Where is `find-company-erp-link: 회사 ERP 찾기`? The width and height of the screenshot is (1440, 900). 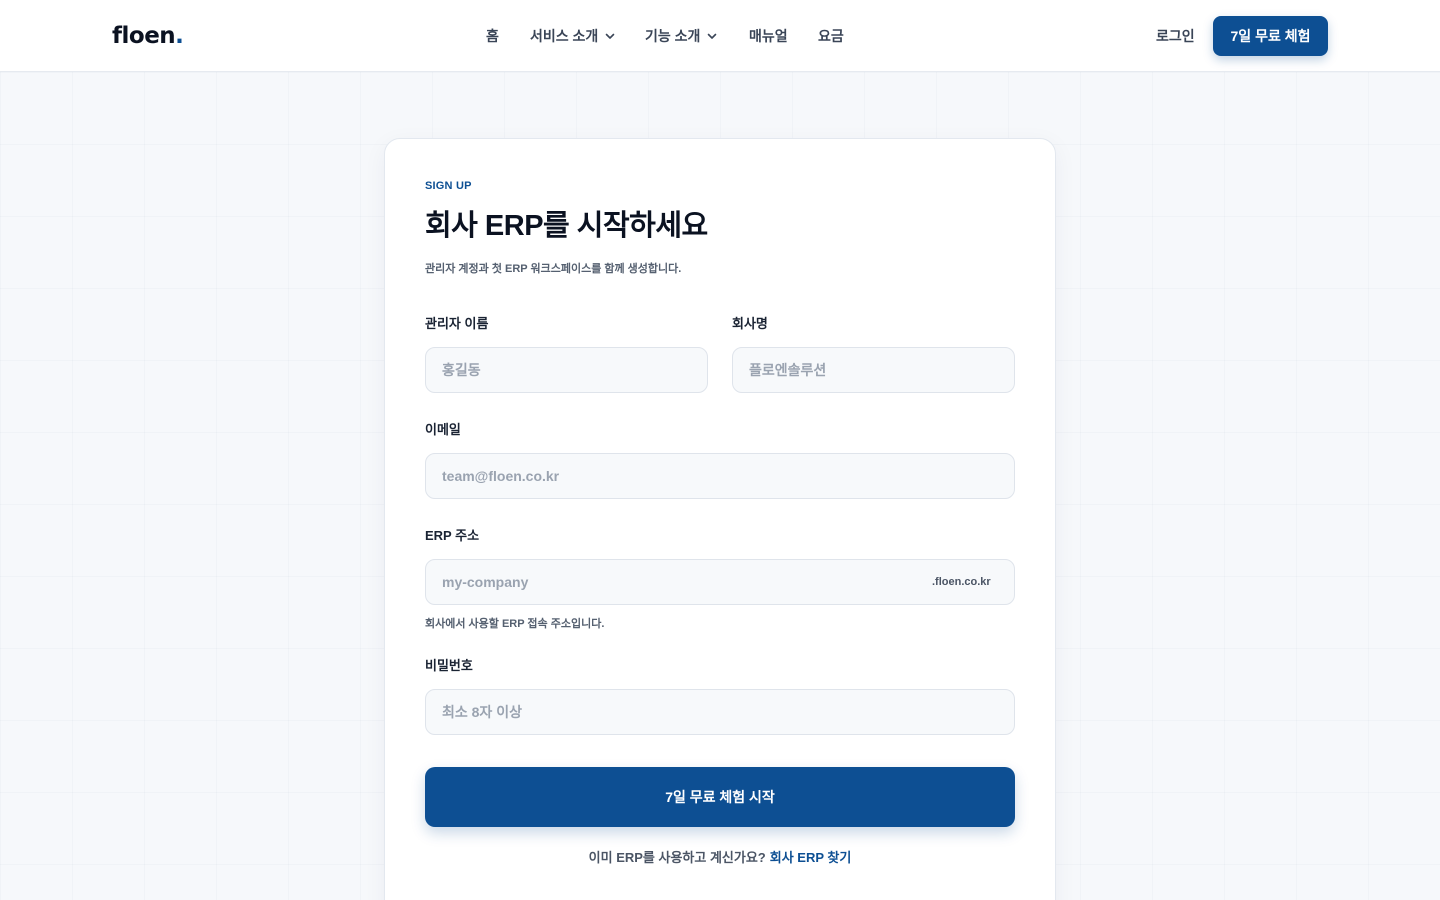
find-company-erp-link: 회사 ERP 찾기 is located at coordinates (811, 857).